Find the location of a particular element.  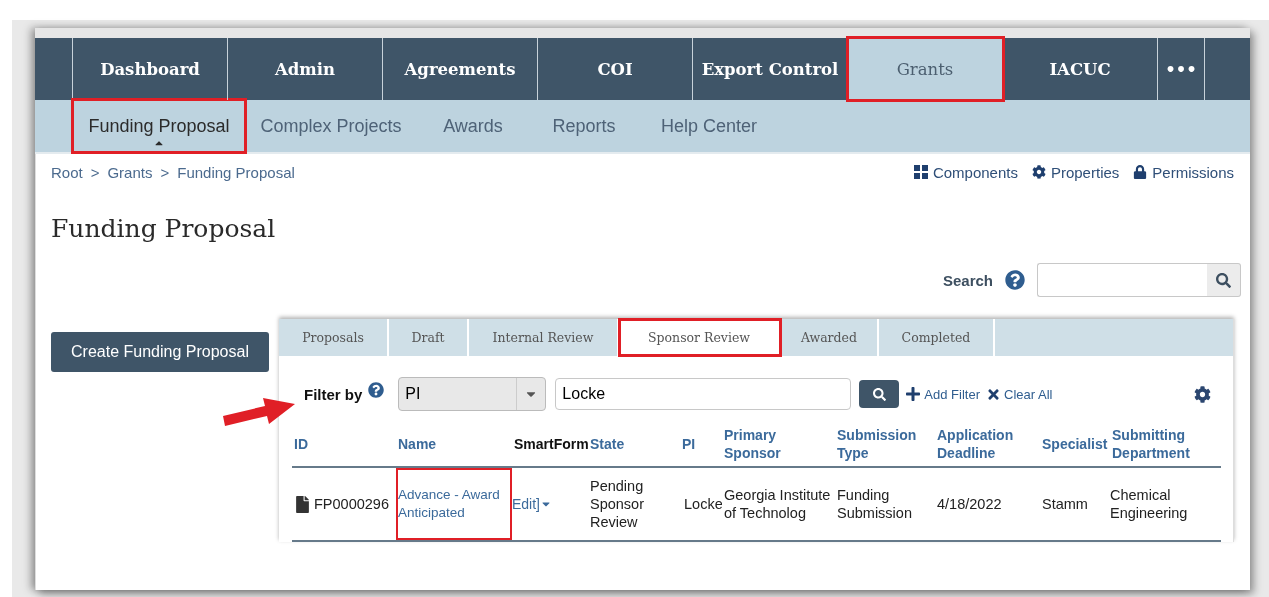

column-header-link: Specialist is located at coordinates (1075, 444).